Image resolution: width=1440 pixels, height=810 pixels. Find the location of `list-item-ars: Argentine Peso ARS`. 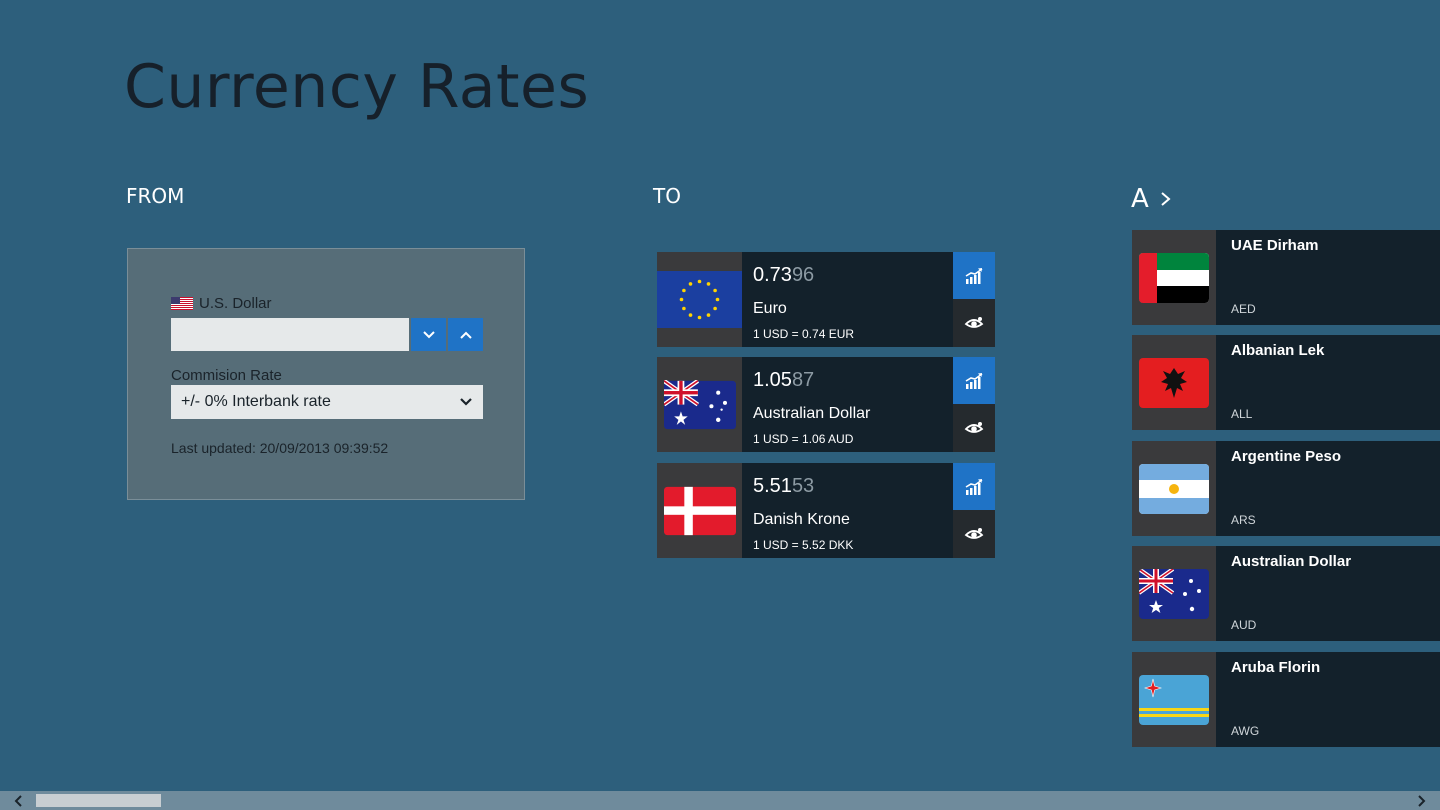

list-item-ars: Argentine Peso ARS is located at coordinates (1286, 488).